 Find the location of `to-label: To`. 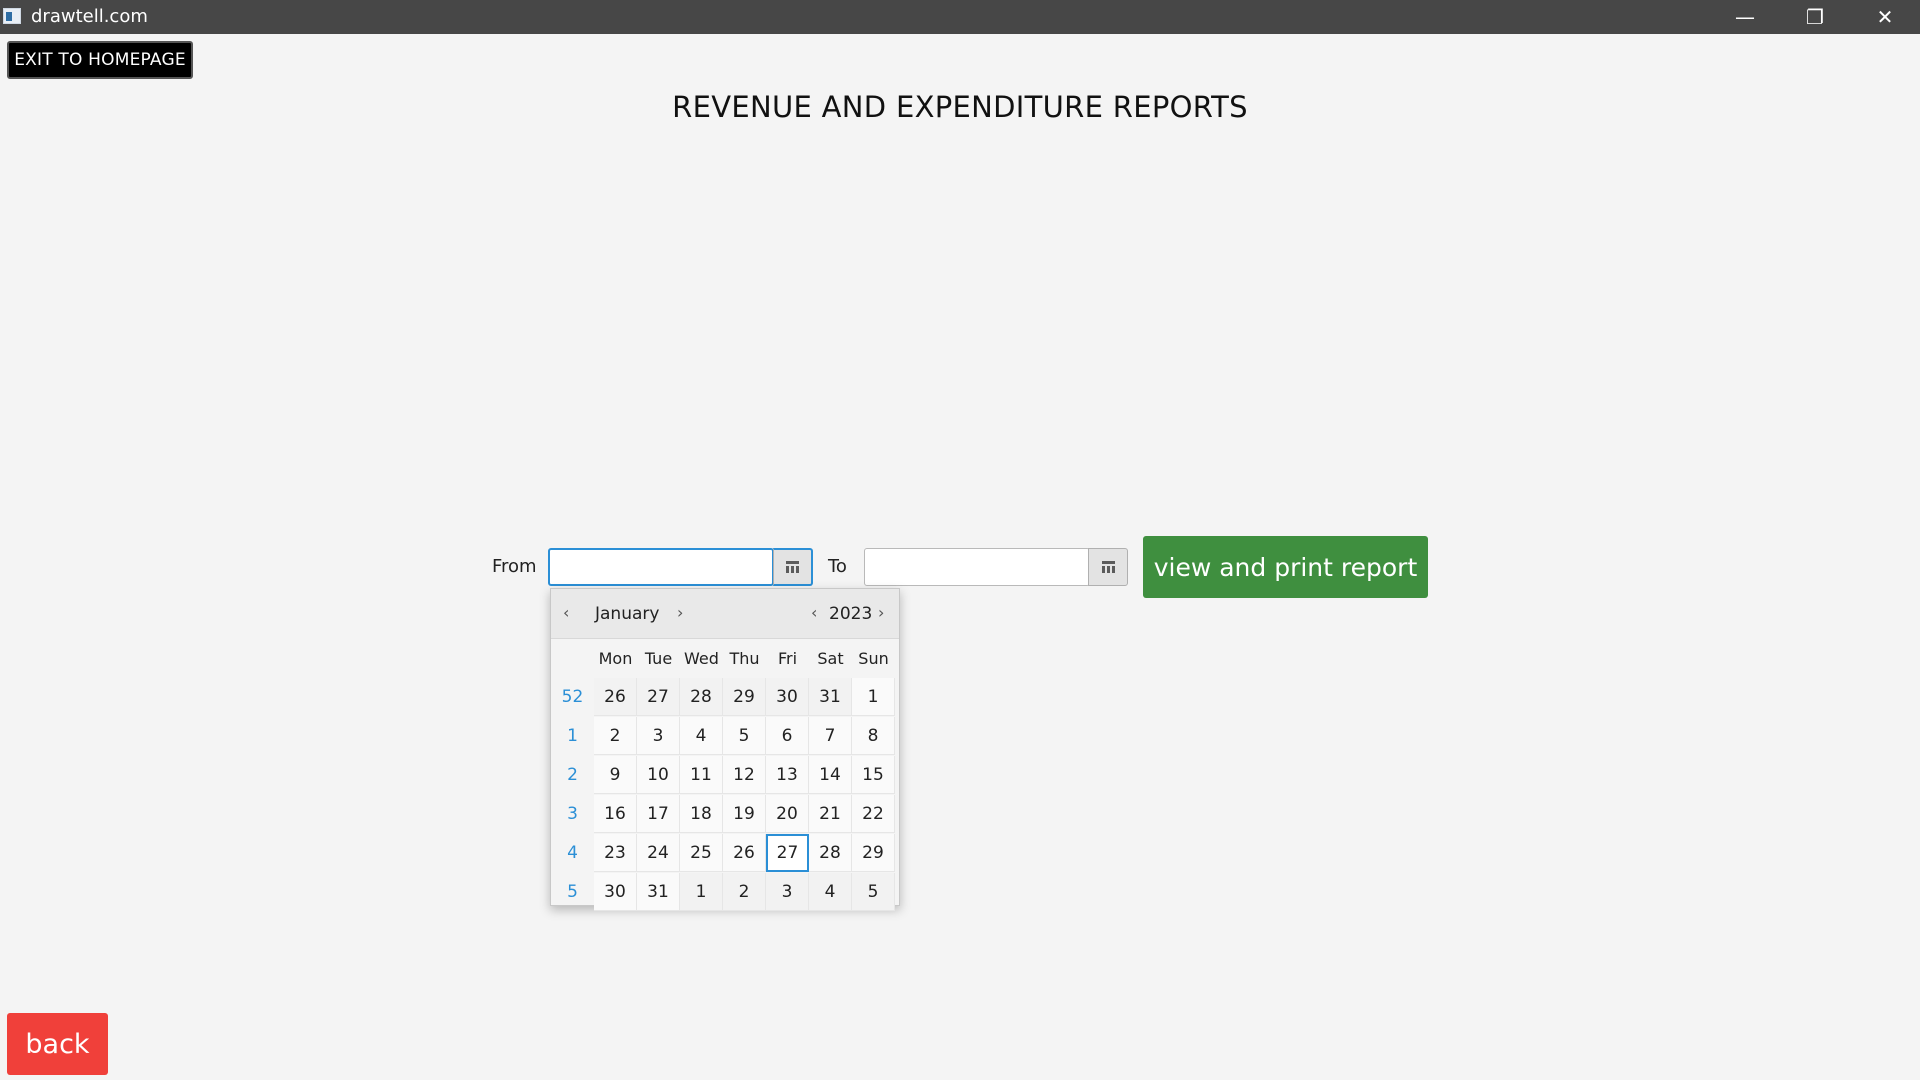

to-label: To is located at coordinates (837, 566).